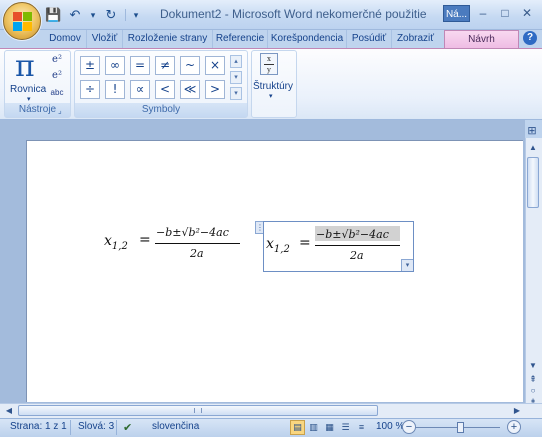 The image size is (542, 437). What do you see at coordinates (533, 148) in the screenshot?
I see `scroll-up-icon: ▲` at bounding box center [533, 148].